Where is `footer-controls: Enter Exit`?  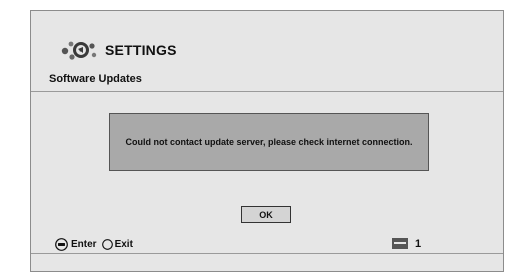 footer-controls: Enter Exit is located at coordinates (94, 244).